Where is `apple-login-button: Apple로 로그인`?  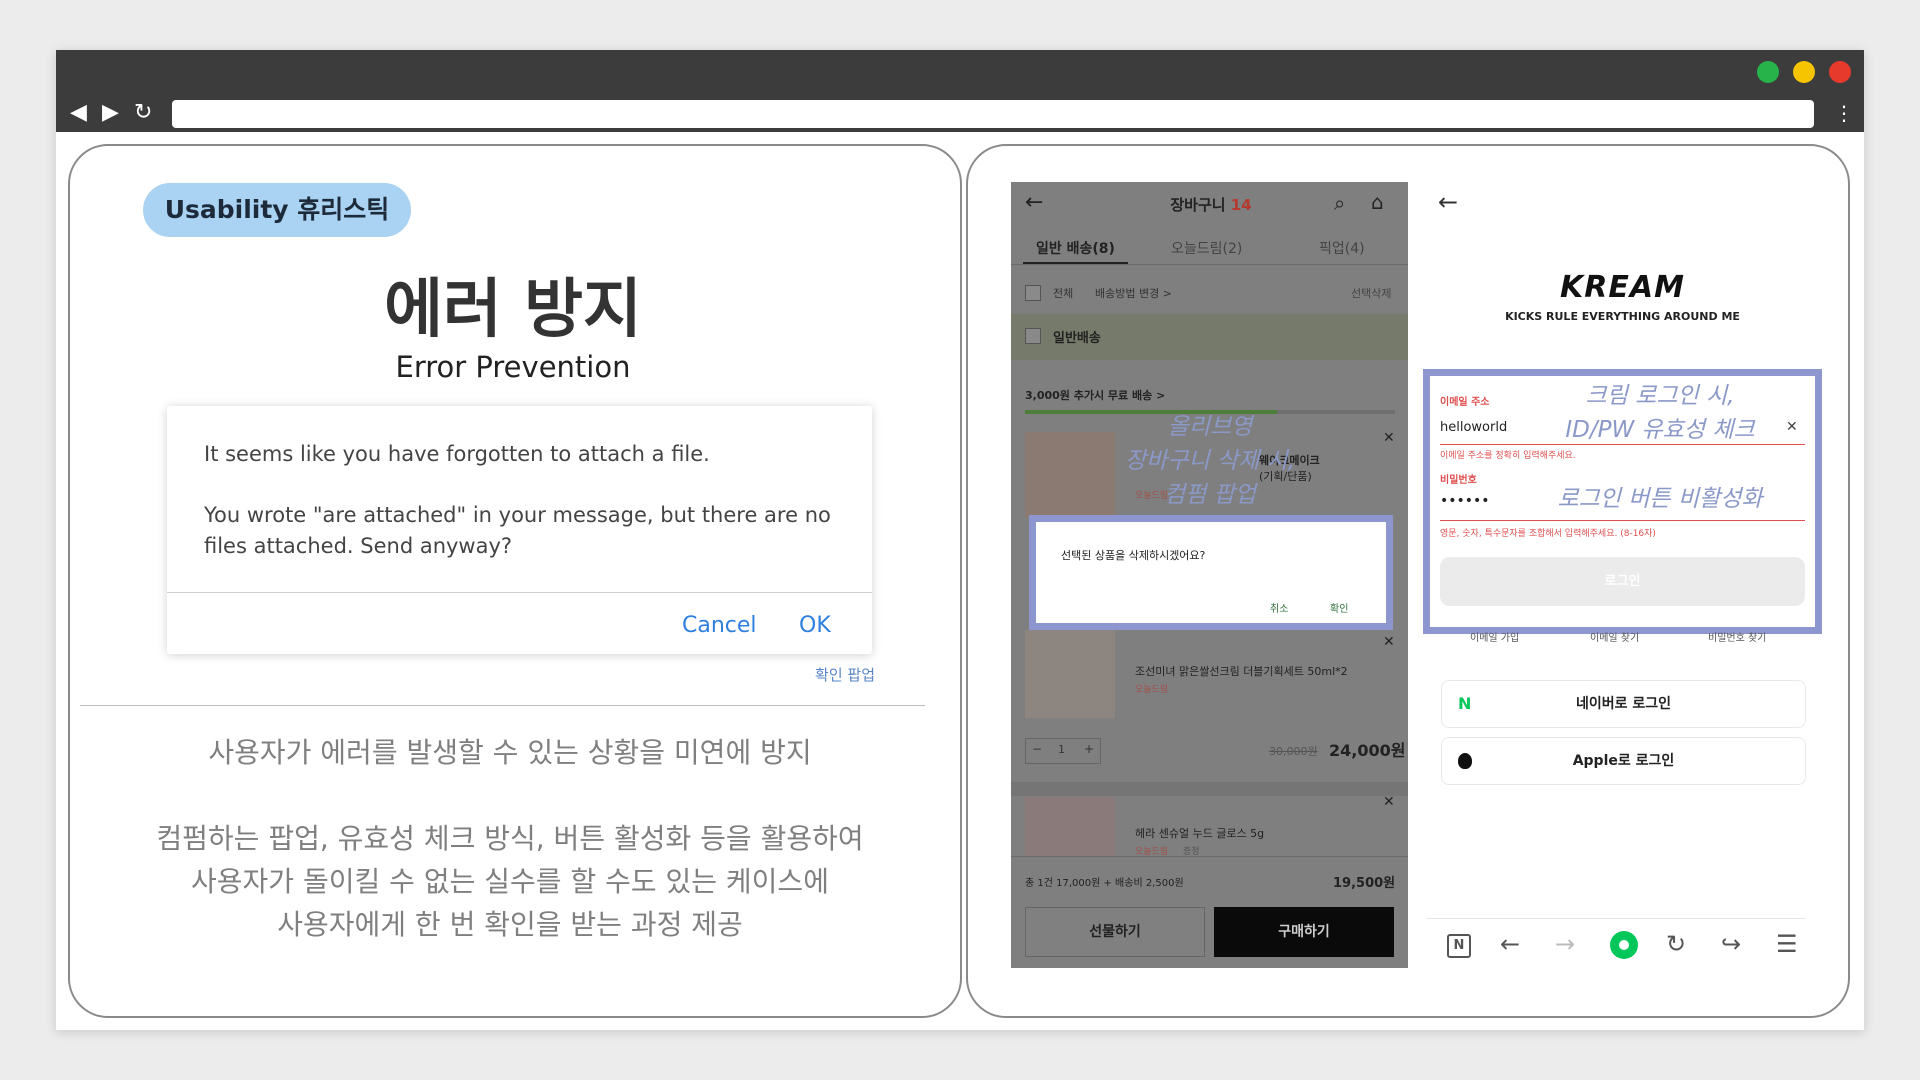
apple-login-button: Apple로 로그인 is located at coordinates (1623, 761).